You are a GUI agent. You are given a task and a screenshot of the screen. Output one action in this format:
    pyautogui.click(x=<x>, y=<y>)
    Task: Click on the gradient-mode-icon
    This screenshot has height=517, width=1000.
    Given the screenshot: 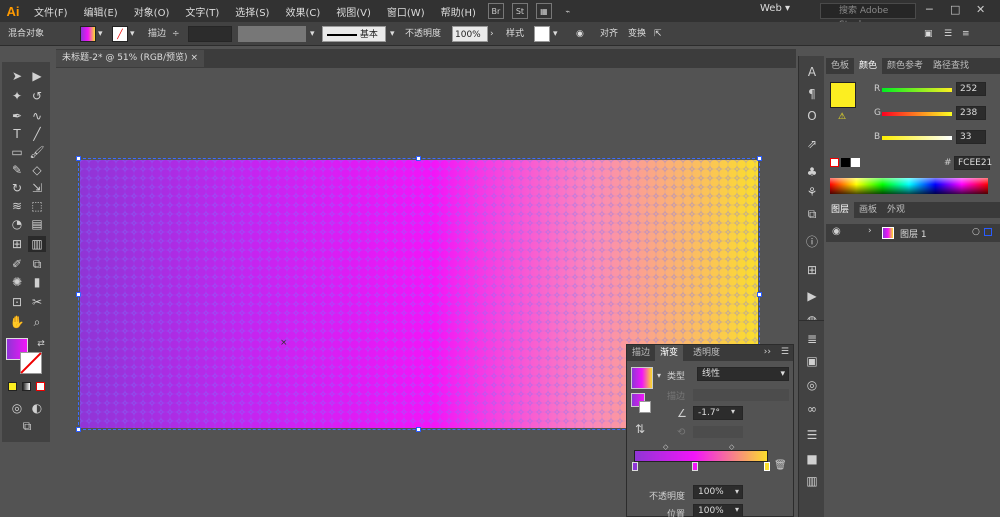 What is the action you would take?
    pyautogui.click(x=26, y=386)
    